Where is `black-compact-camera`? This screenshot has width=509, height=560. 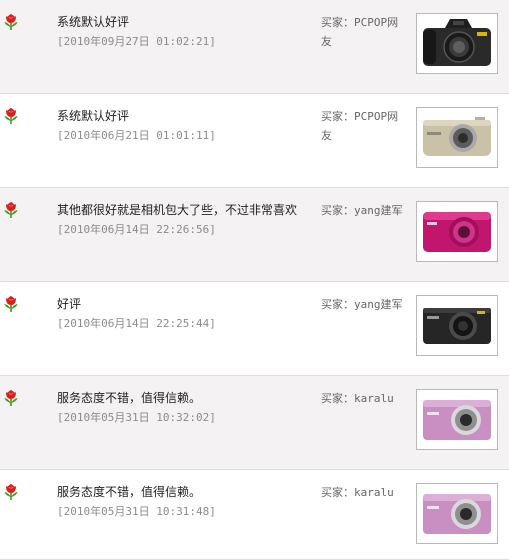 black-compact-camera is located at coordinates (457, 326).